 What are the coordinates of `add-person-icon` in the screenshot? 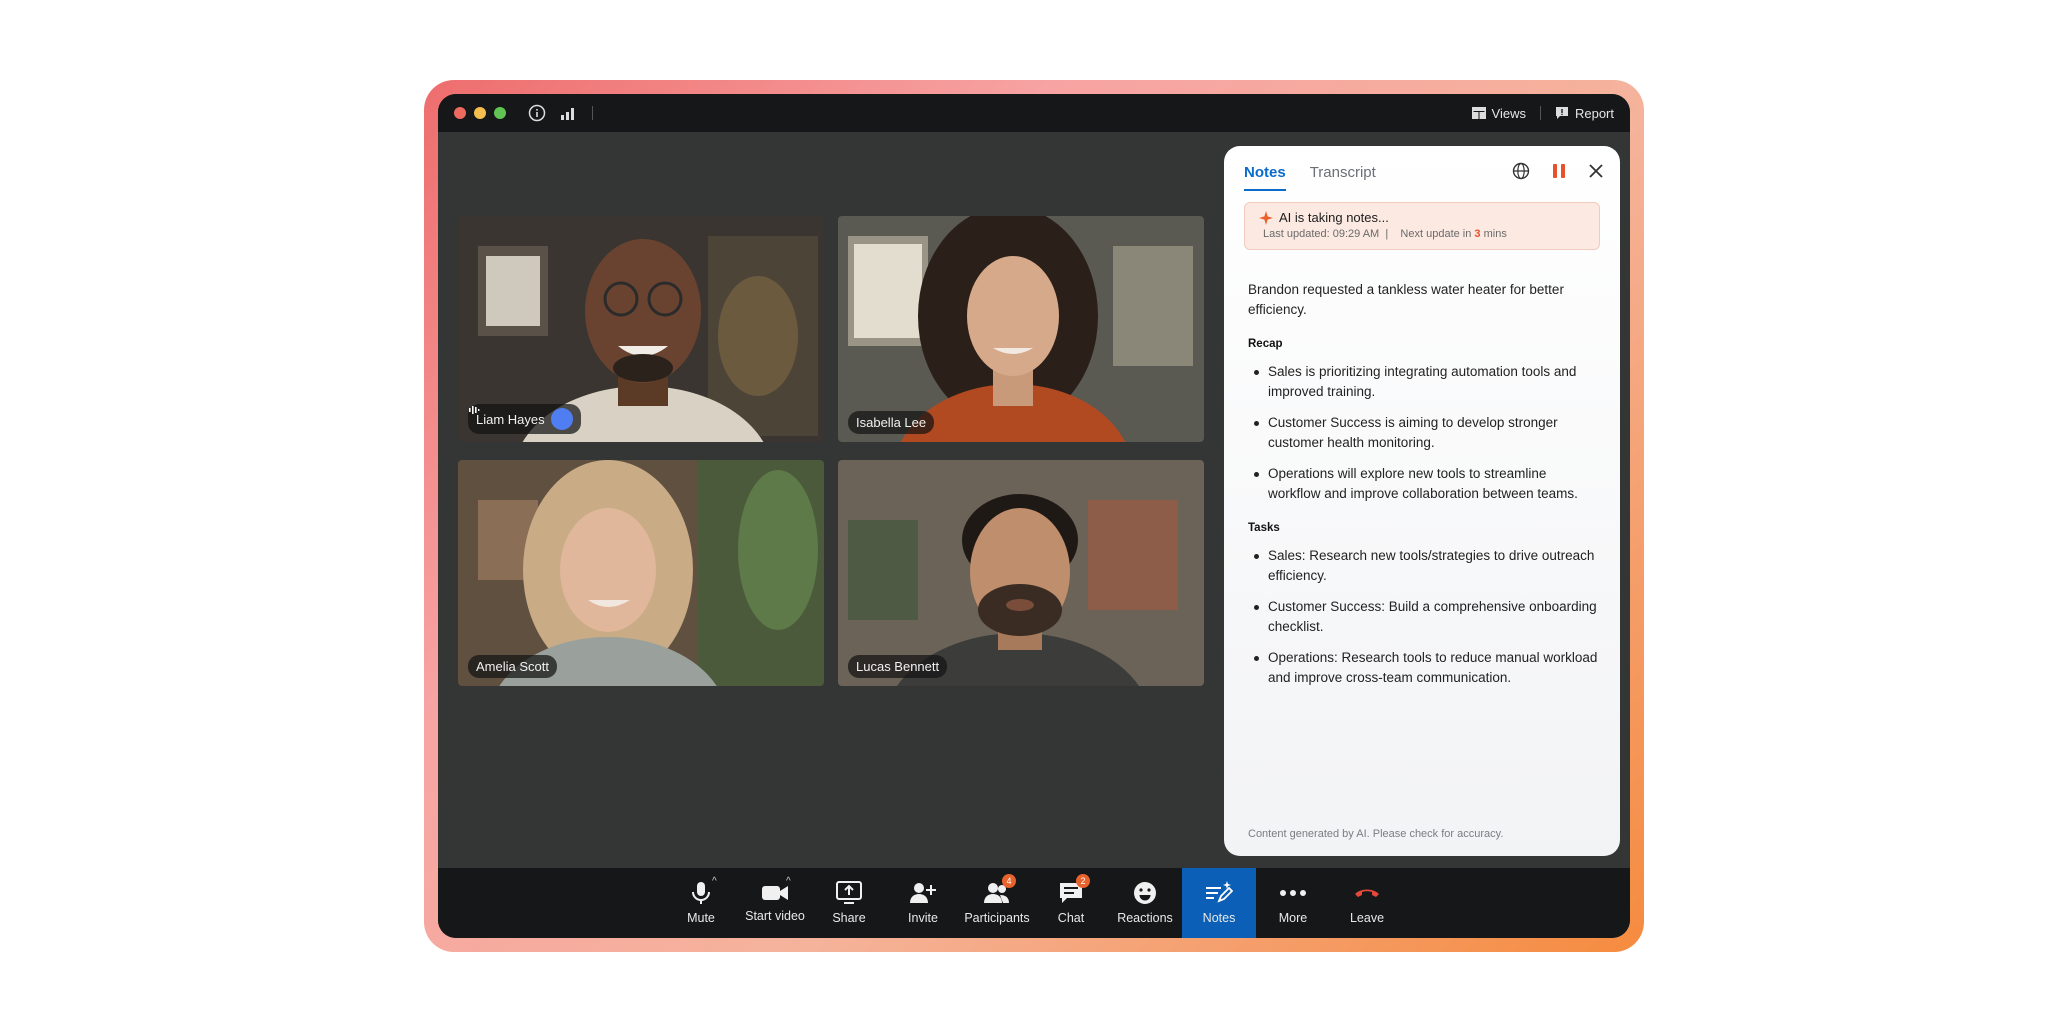 It's located at (923, 893).